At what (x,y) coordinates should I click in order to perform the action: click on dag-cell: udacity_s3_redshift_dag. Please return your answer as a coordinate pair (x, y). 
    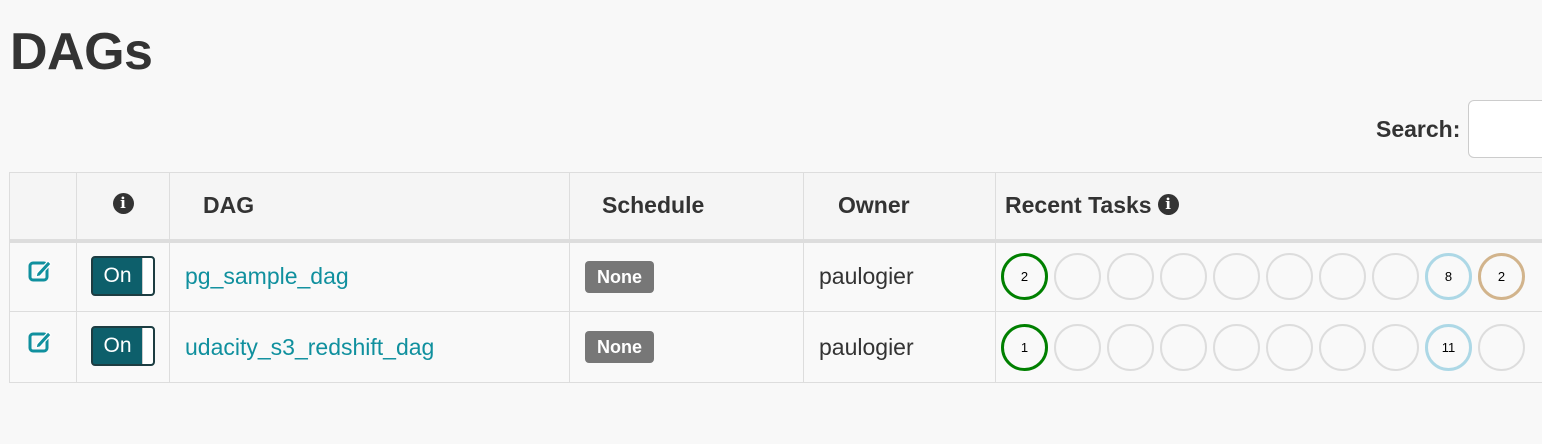
    Looking at the image, I should click on (369, 347).